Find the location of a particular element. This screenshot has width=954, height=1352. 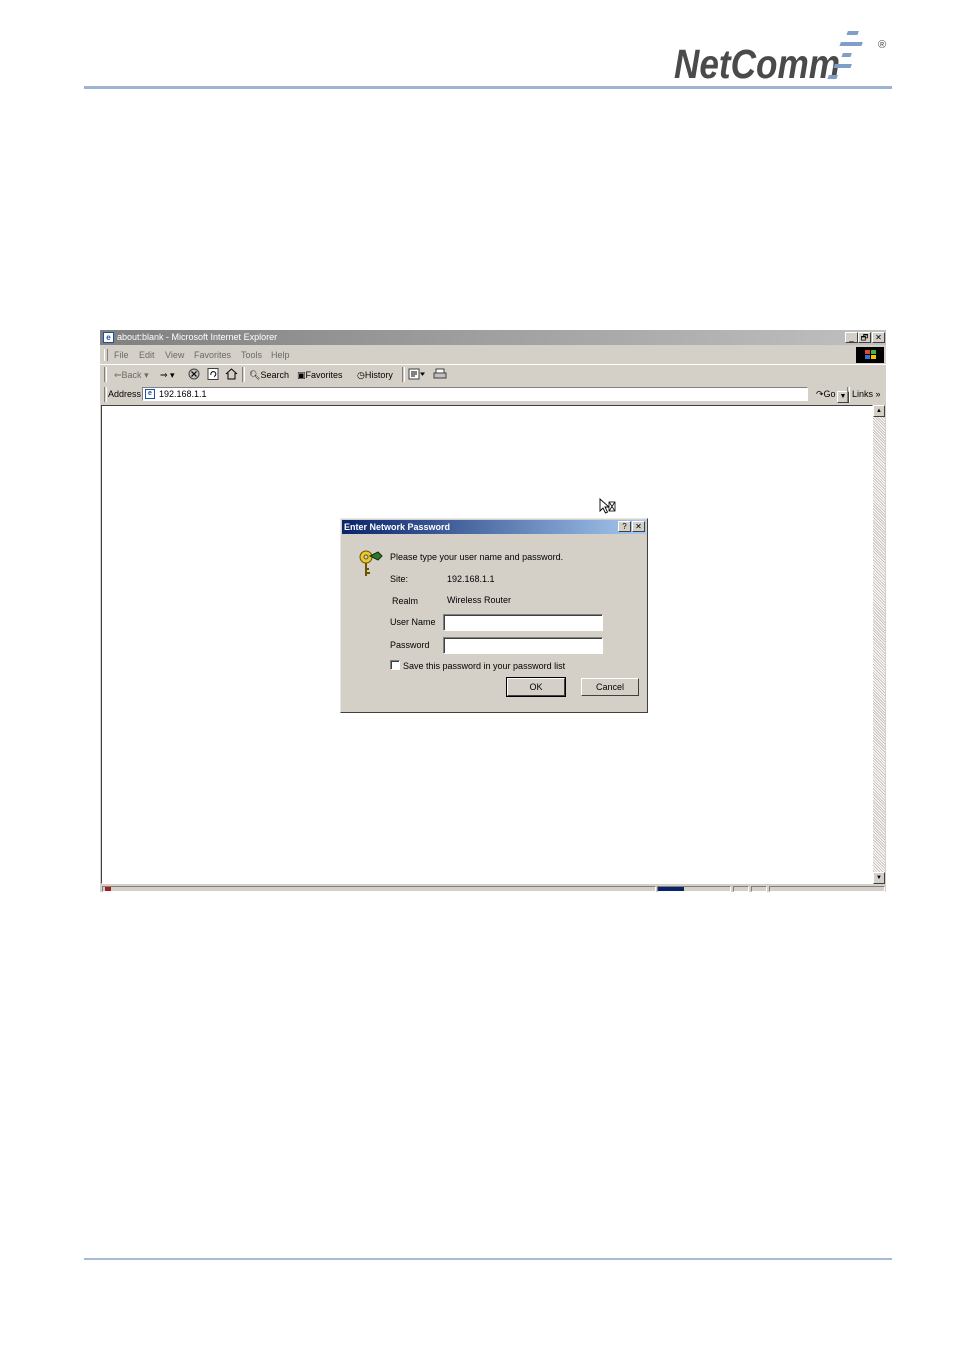

scroll-down-icon: ▼ is located at coordinates (879, 878).